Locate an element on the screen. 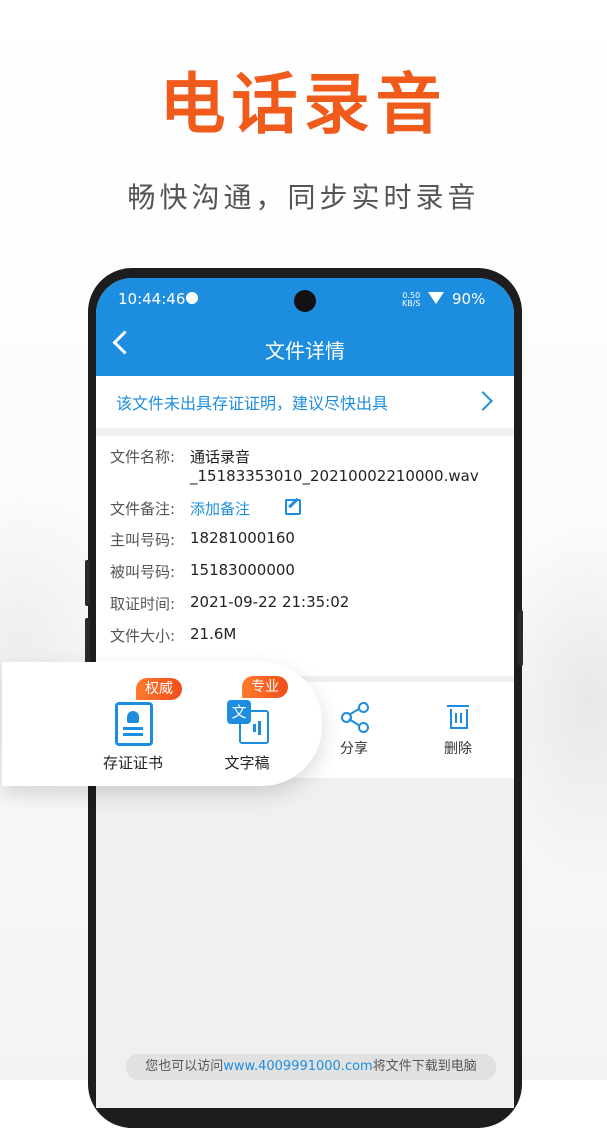 The height and width of the screenshot is (1128, 607). status-time: 10:44:46 is located at coordinates (152, 299).